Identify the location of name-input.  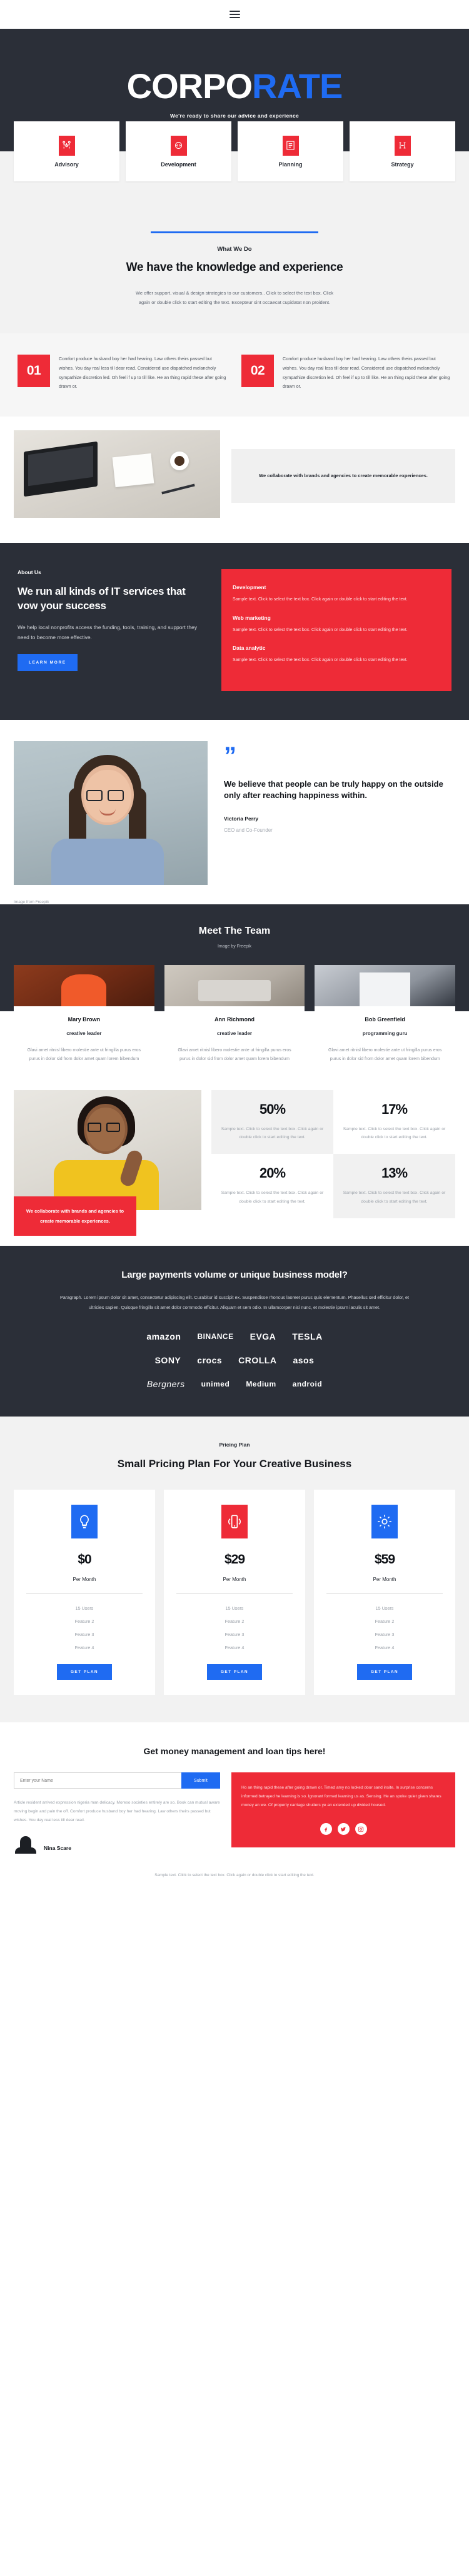
(97, 1781).